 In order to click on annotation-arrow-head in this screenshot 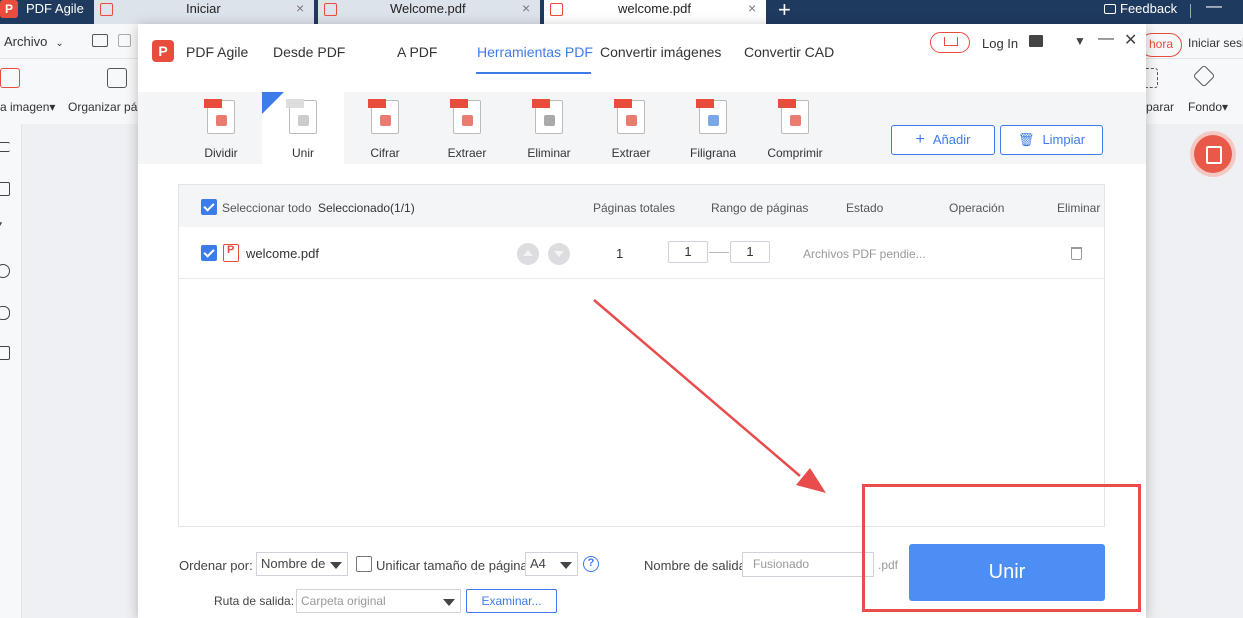, I will do `click(811, 480)`.